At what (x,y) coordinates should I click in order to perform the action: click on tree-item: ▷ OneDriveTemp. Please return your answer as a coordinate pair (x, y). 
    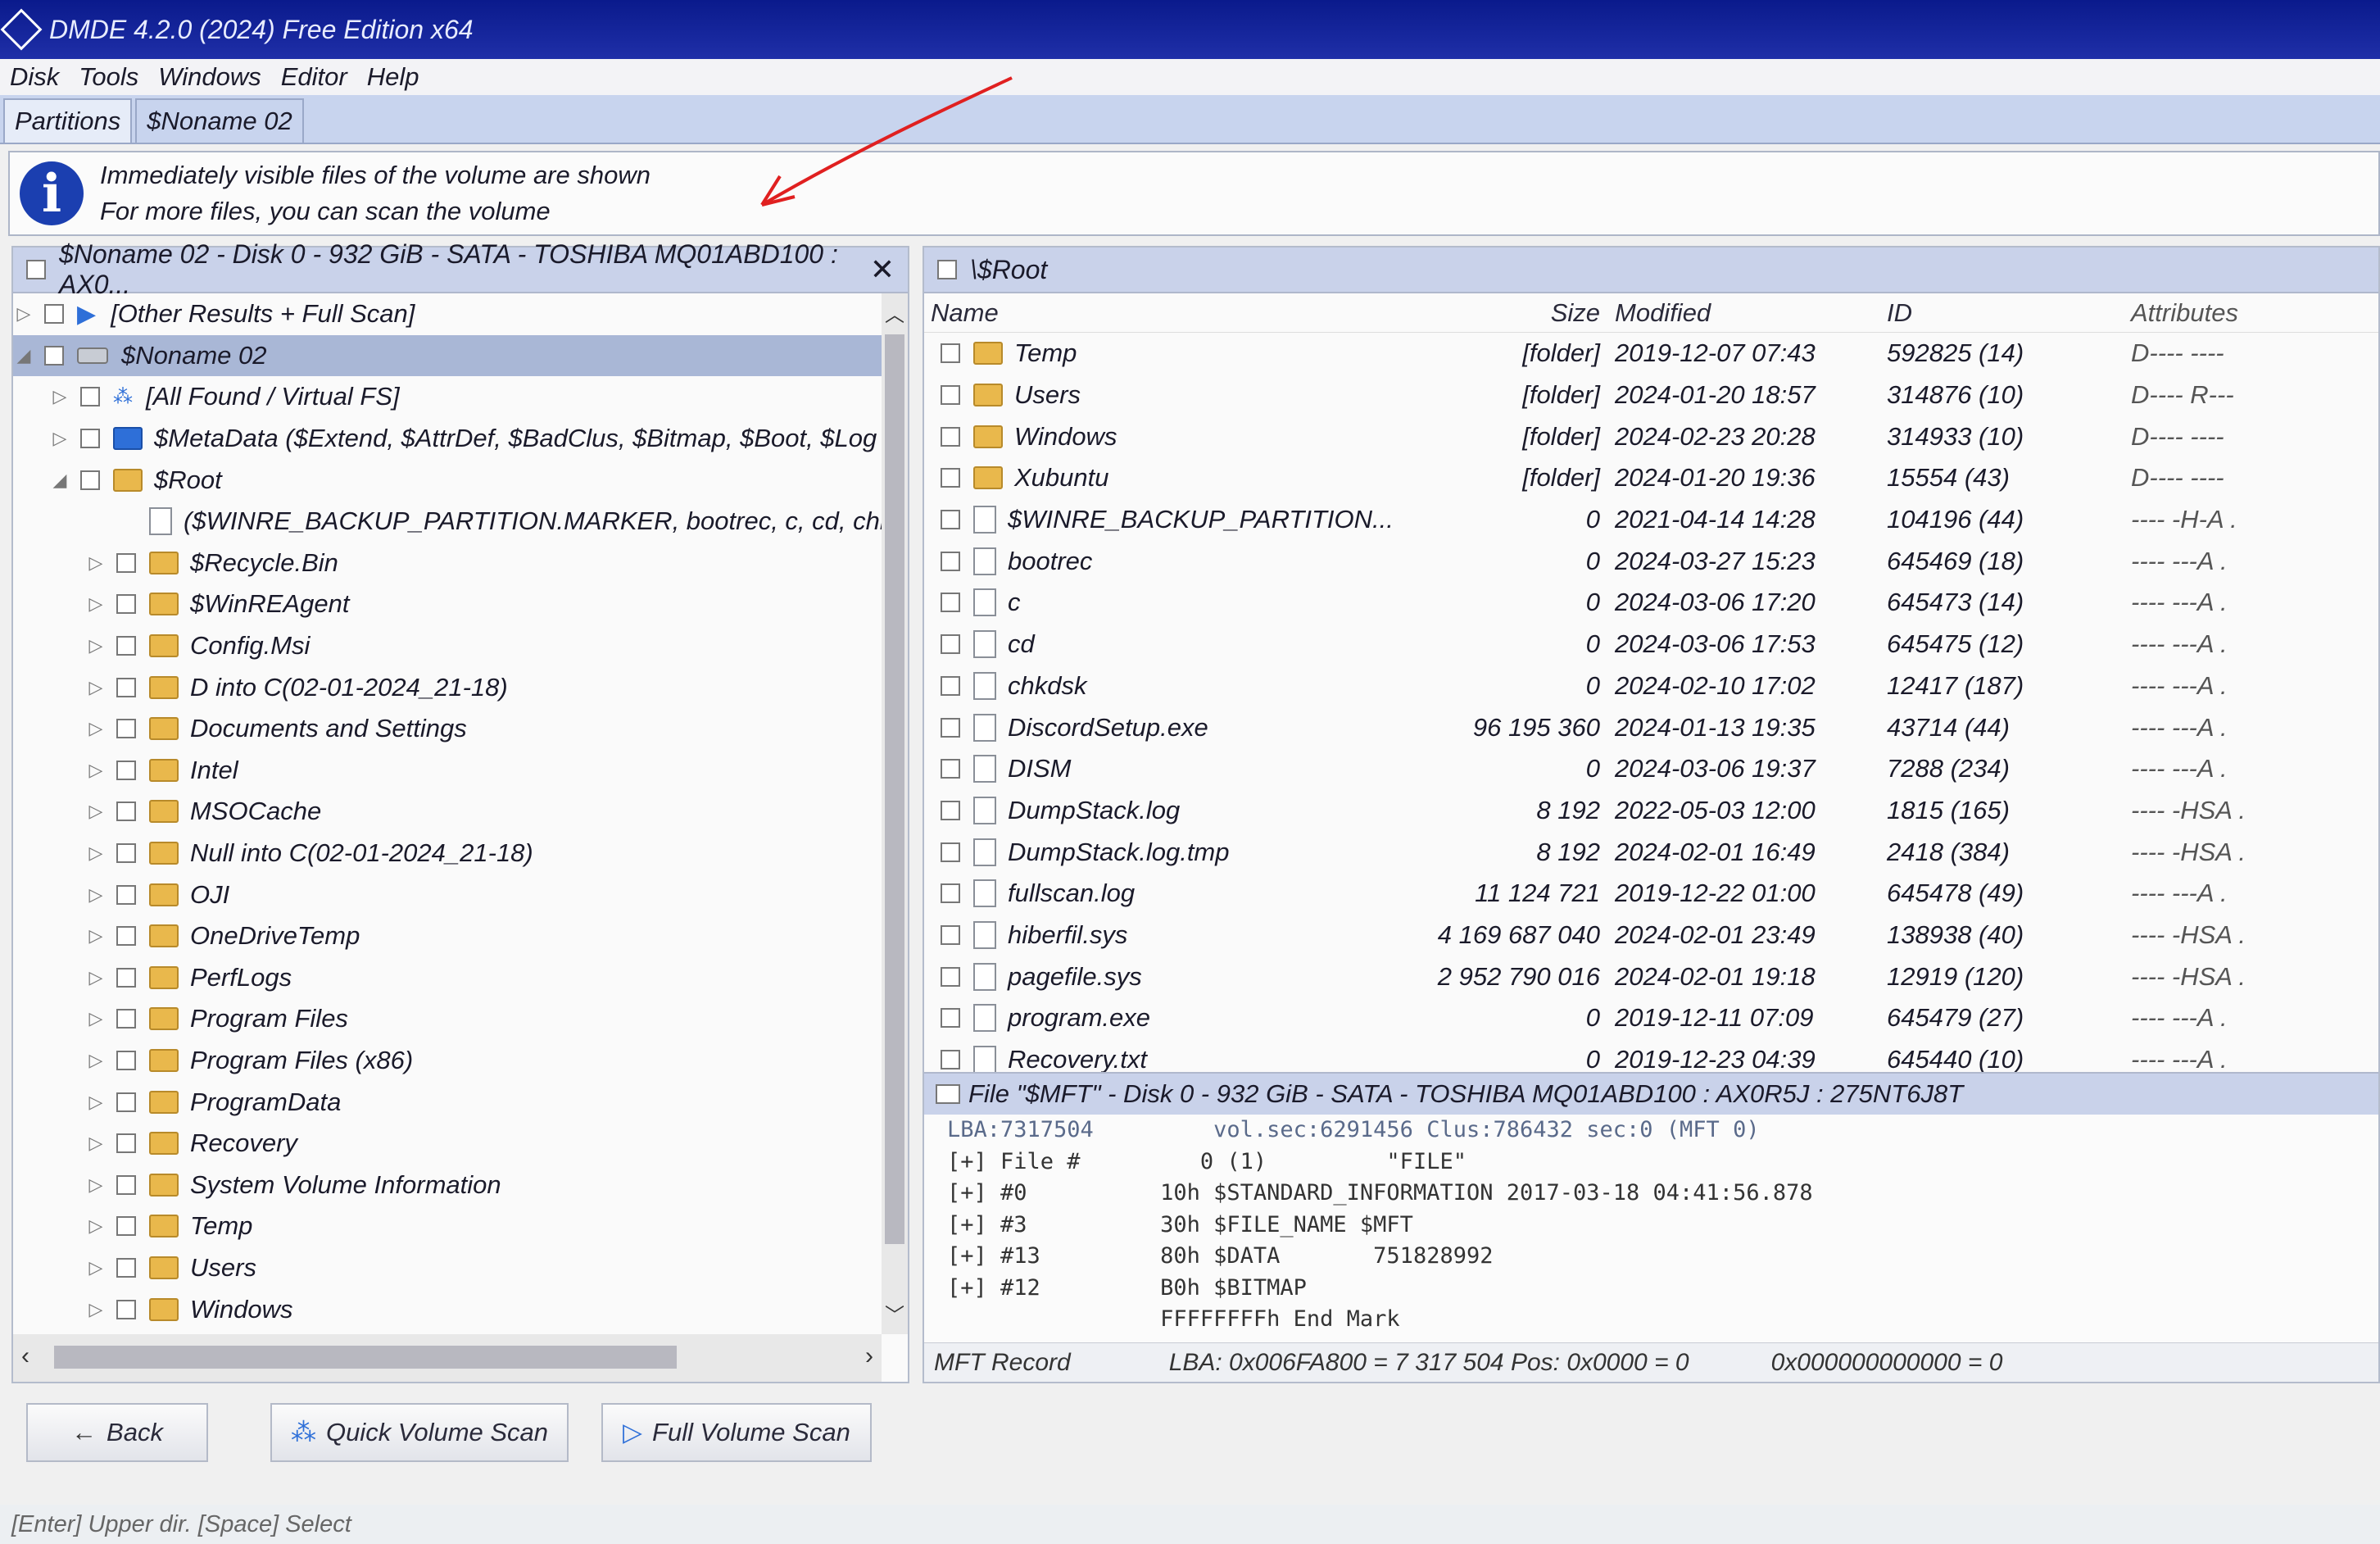
    Looking at the image, I should click on (447, 936).